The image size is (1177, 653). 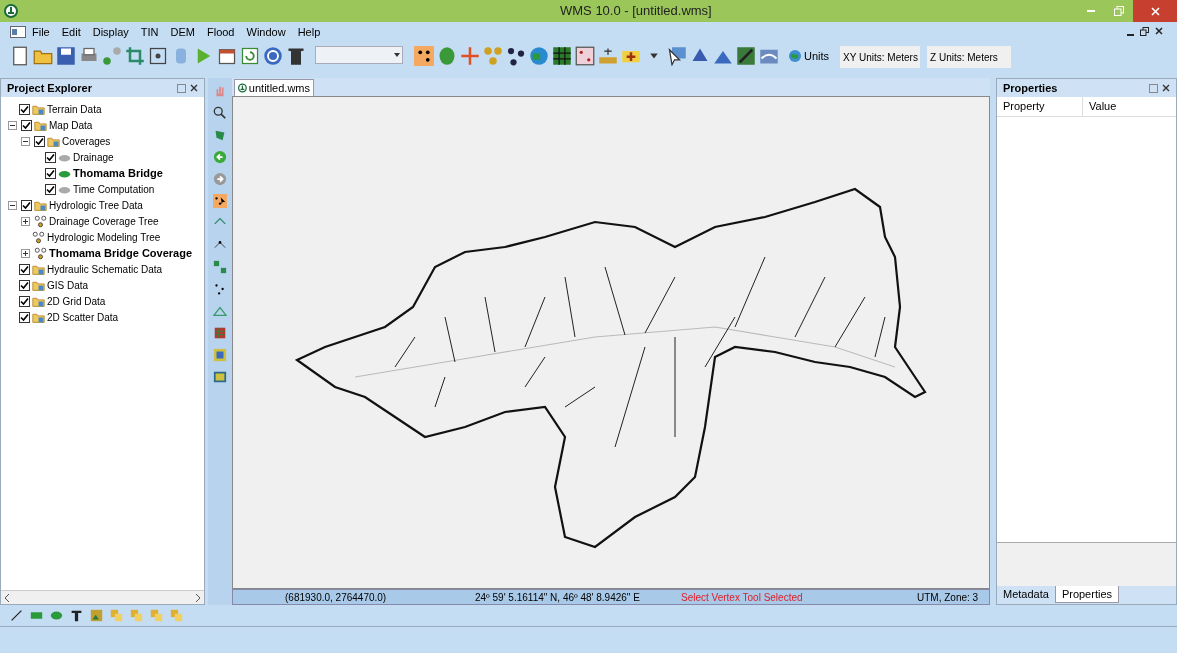 I want to click on menu-item: Display, so click(x=110, y=32).